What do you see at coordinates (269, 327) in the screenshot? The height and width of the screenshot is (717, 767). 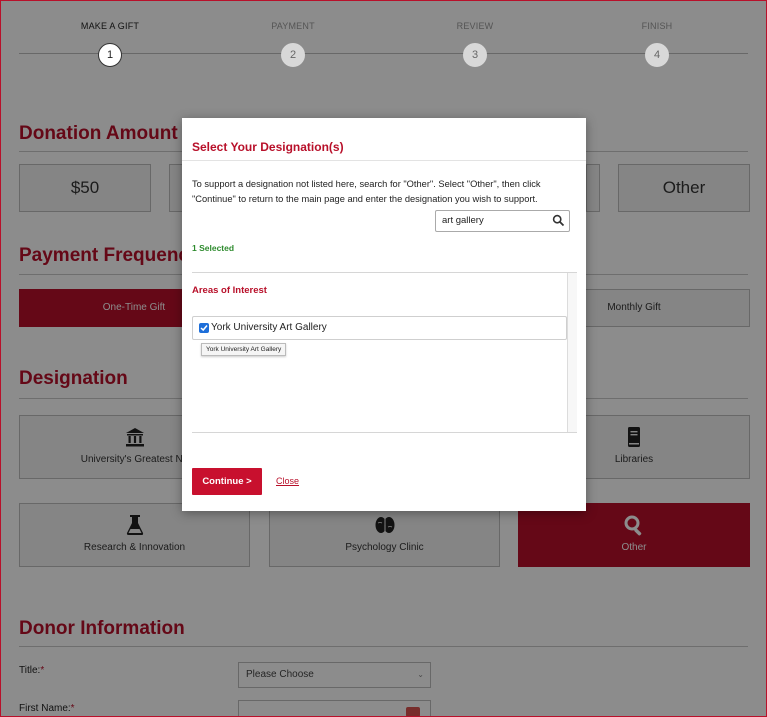 I see `designation-option-label: York University Art Gallery` at bounding box center [269, 327].